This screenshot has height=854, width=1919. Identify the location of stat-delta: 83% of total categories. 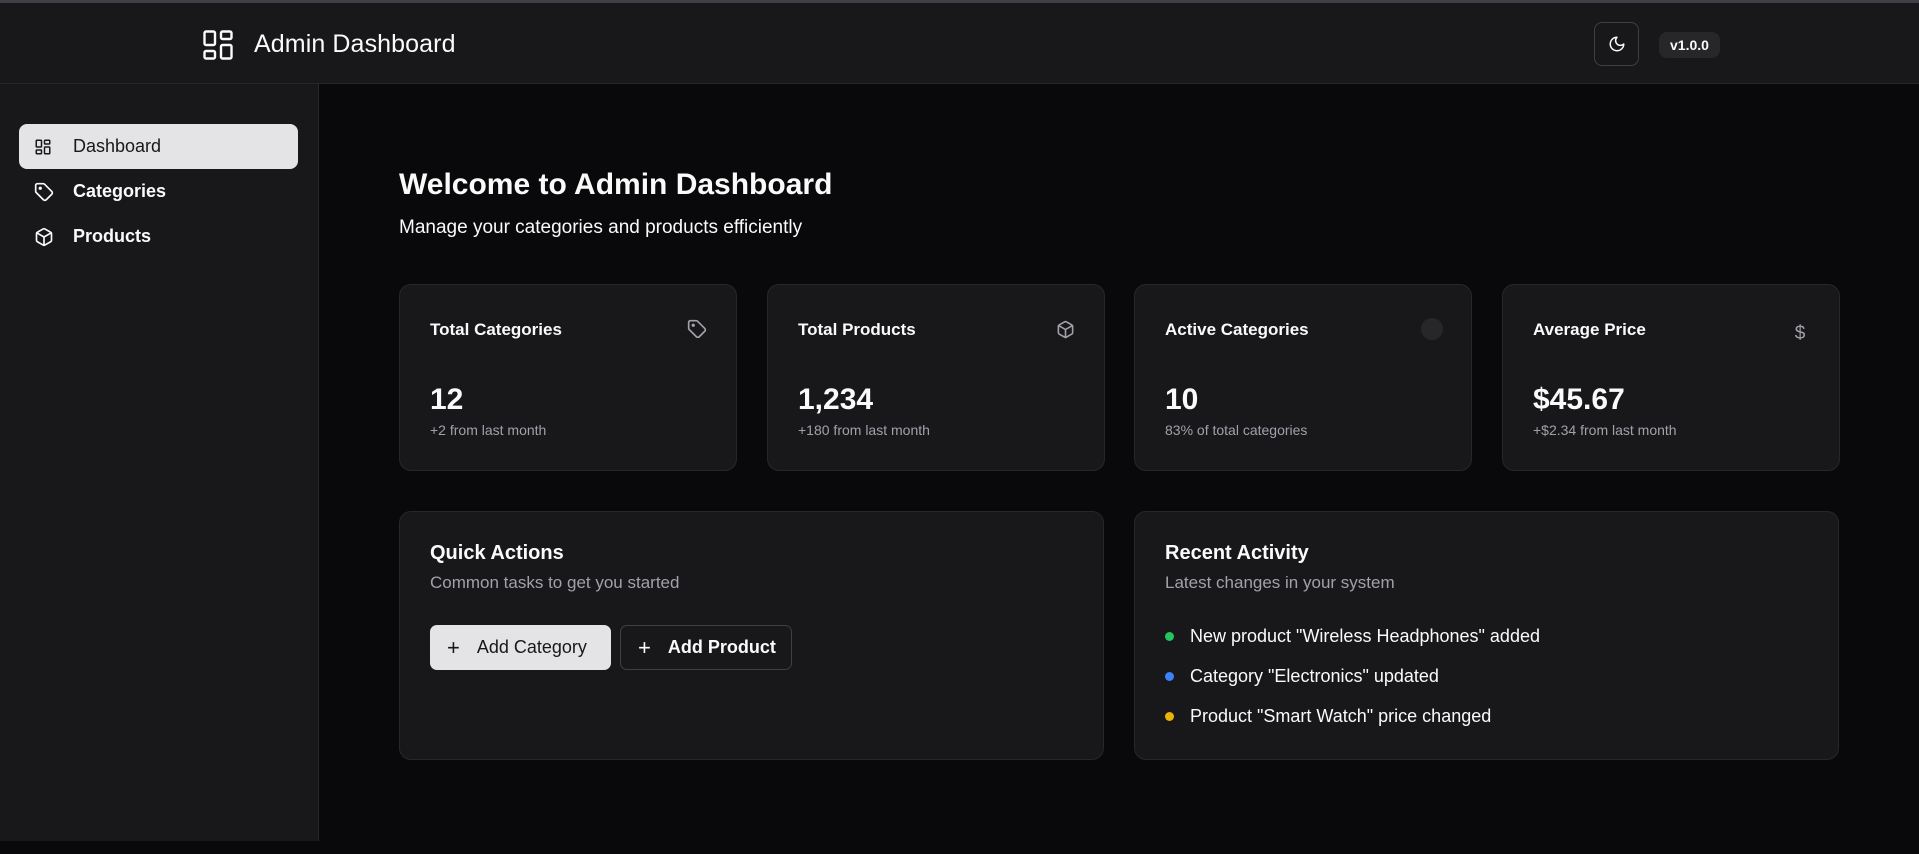
(1236, 430).